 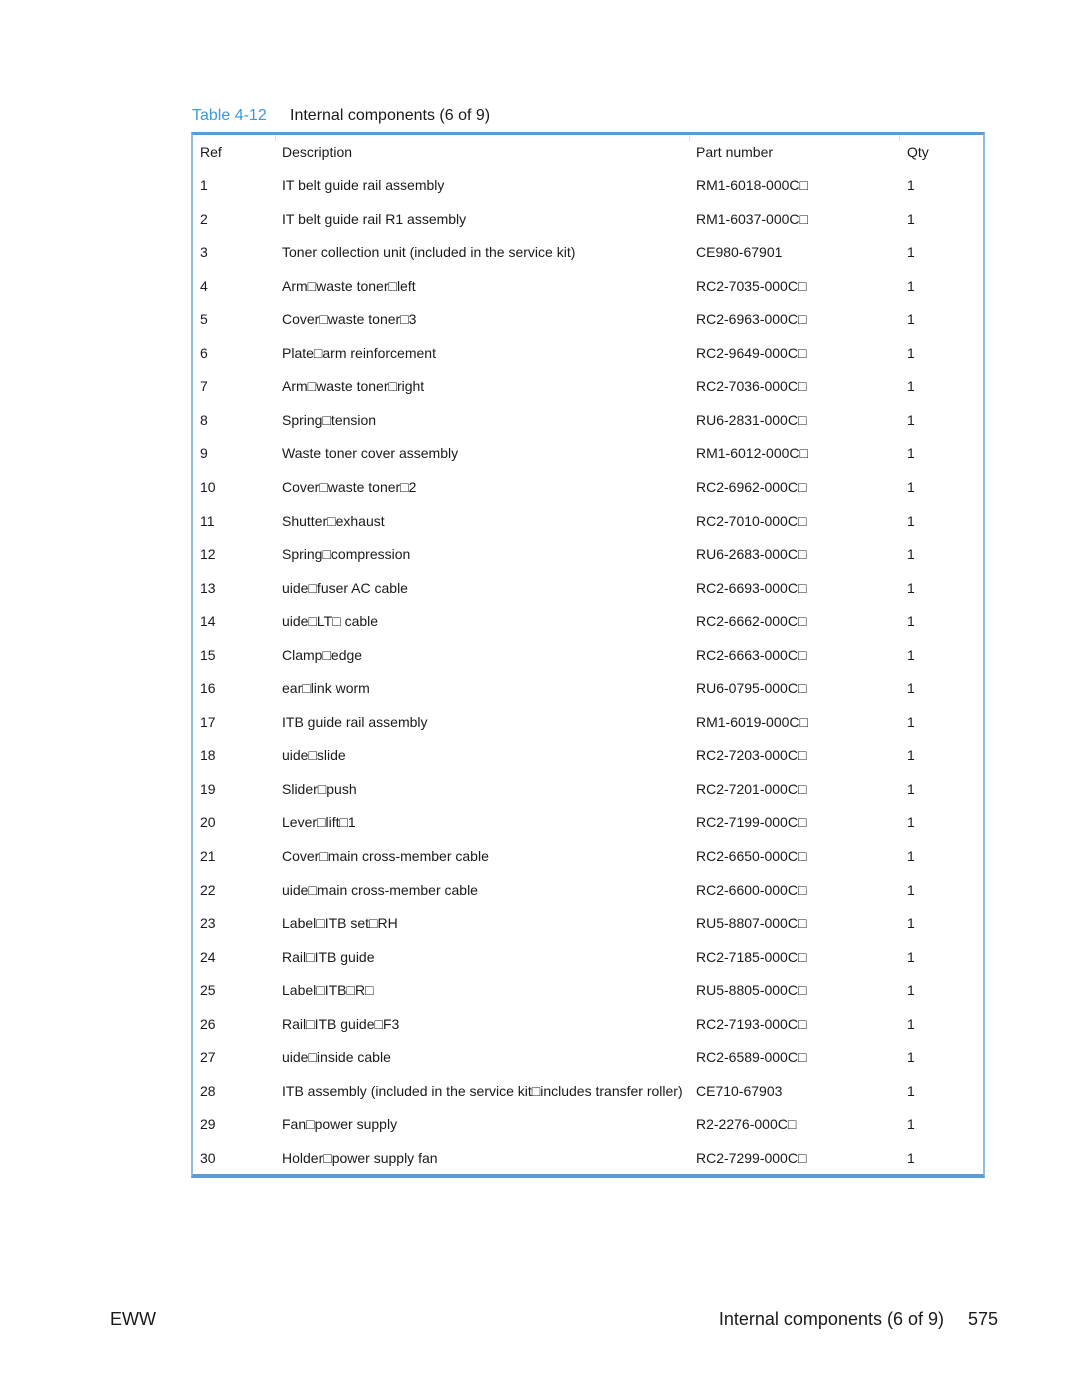 What do you see at coordinates (540, 722) in the screenshot?
I see `table-row: 17 ITB guide rail assembly RM1-6019-000C□ 1` at bounding box center [540, 722].